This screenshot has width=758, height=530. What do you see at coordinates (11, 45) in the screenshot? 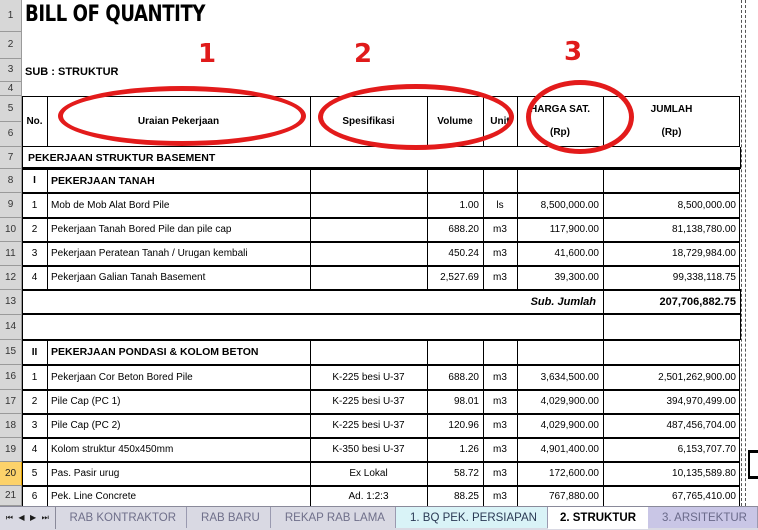
I see `row-header-2: 2` at bounding box center [11, 45].